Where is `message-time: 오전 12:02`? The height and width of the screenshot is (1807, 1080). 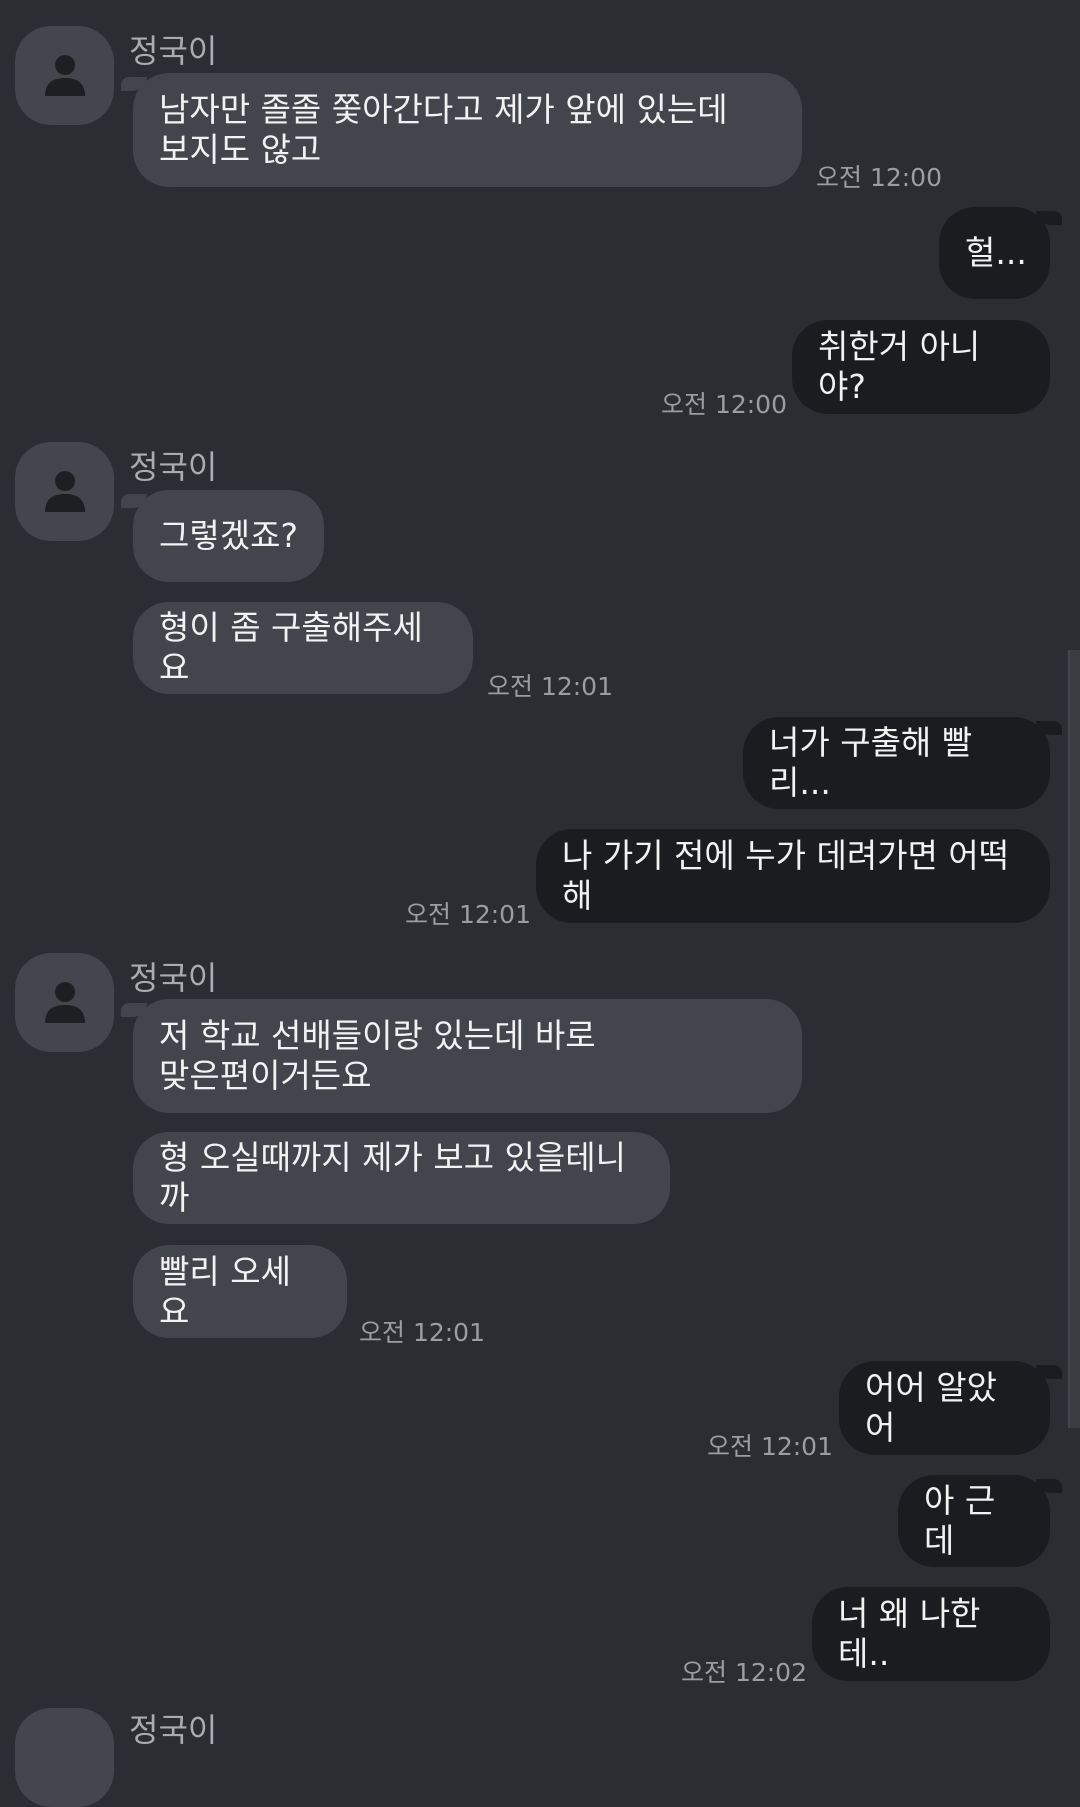 message-time: 오전 12:02 is located at coordinates (744, 1672).